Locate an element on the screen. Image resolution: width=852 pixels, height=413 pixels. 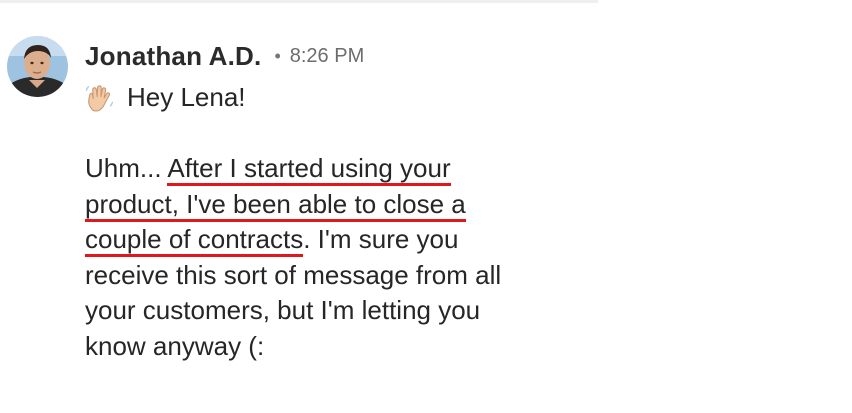
message-line-5: your customers, but I'm letting you is located at coordinates (283, 310).